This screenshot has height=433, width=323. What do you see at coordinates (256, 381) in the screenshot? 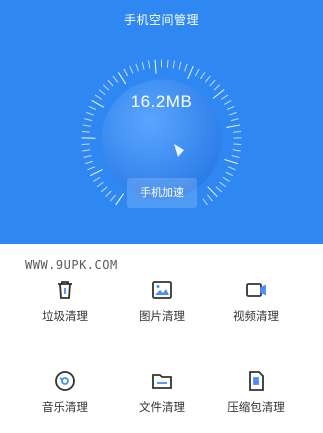
I see `archive-icon` at bounding box center [256, 381].